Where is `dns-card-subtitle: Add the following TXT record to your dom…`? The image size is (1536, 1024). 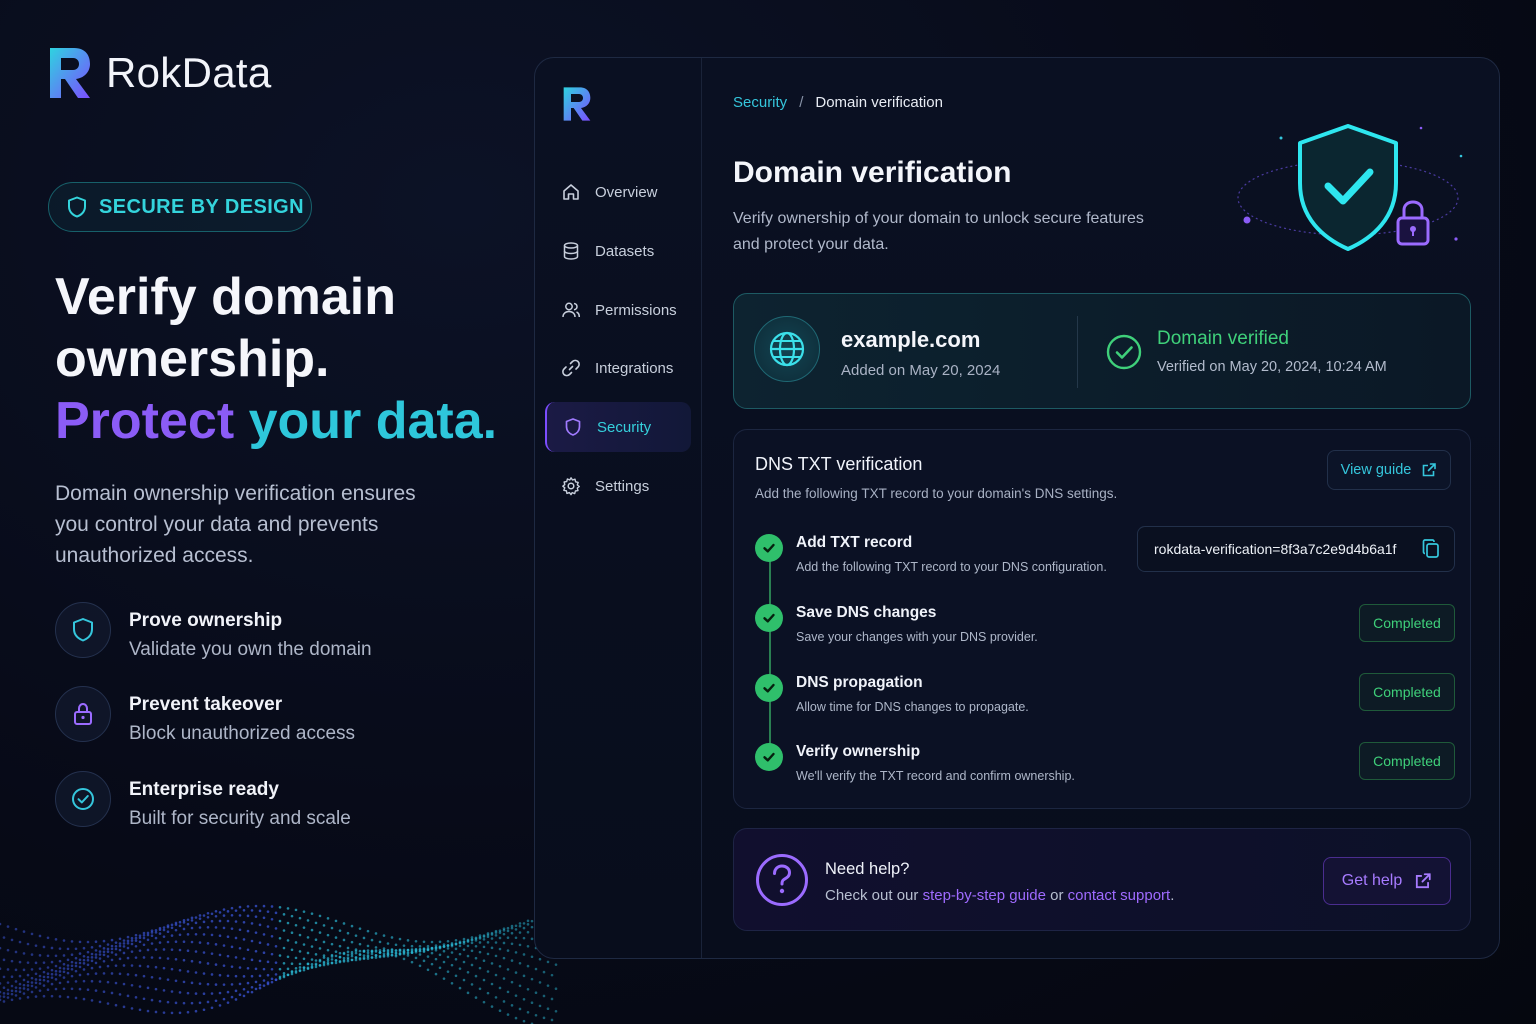
dns-card-subtitle: Add the following TXT record to your dom… is located at coordinates (936, 493).